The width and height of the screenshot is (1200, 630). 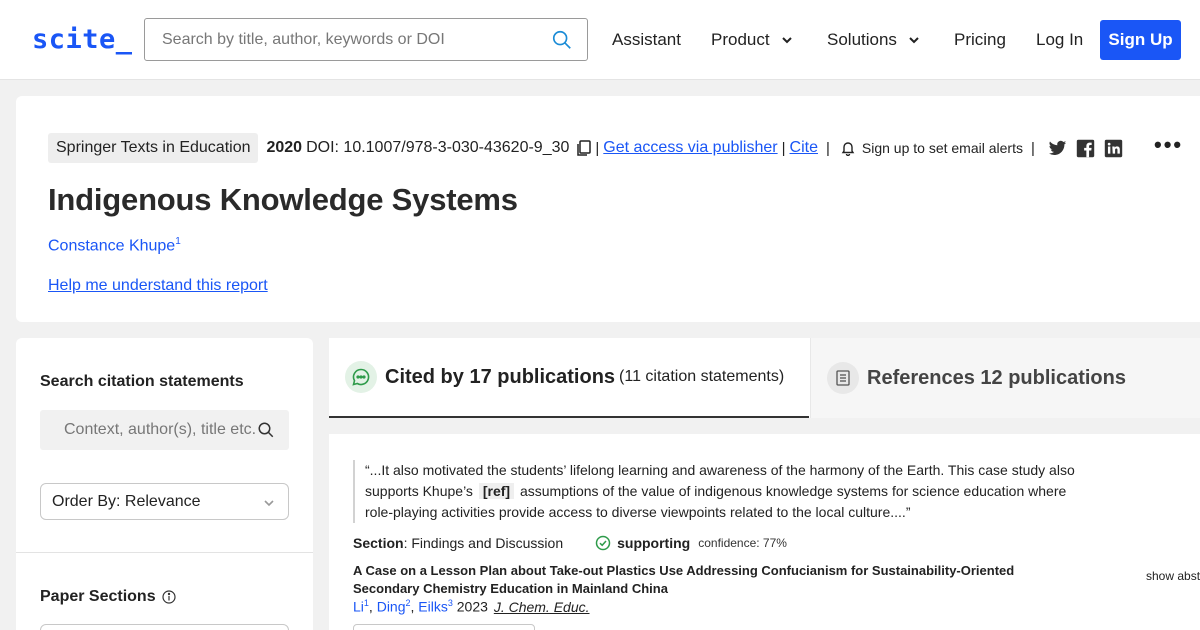 What do you see at coordinates (408, 603) in the screenshot?
I see `author-sup: 2` at bounding box center [408, 603].